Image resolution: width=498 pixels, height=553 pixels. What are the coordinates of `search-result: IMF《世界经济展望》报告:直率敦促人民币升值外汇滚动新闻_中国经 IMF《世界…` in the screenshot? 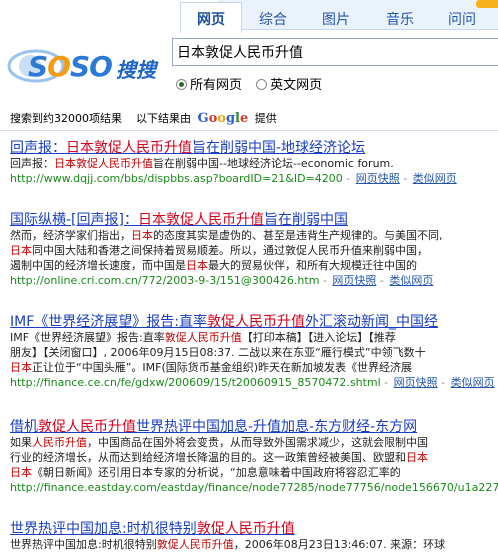 It's located at (254, 350).